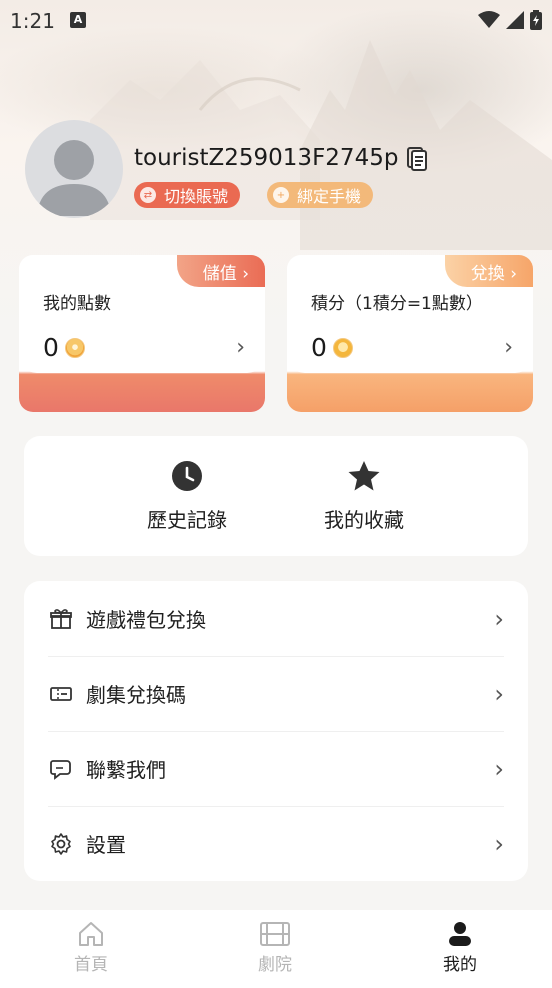 The image size is (552, 988). What do you see at coordinates (276, 693) in the screenshot?
I see `menu-item-redeem-code: 劇集兌換碼 ›` at bounding box center [276, 693].